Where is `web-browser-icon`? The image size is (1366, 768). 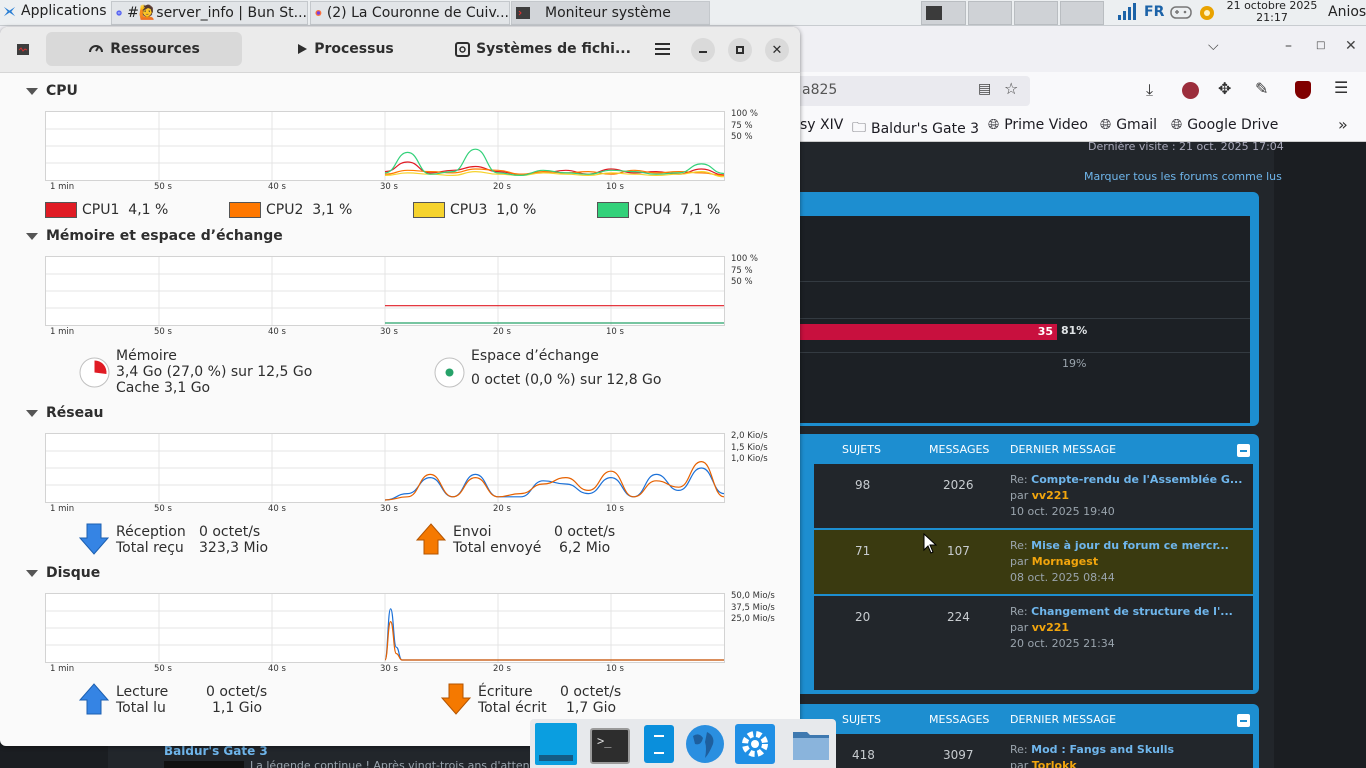
web-browser-icon is located at coordinates (705, 744).